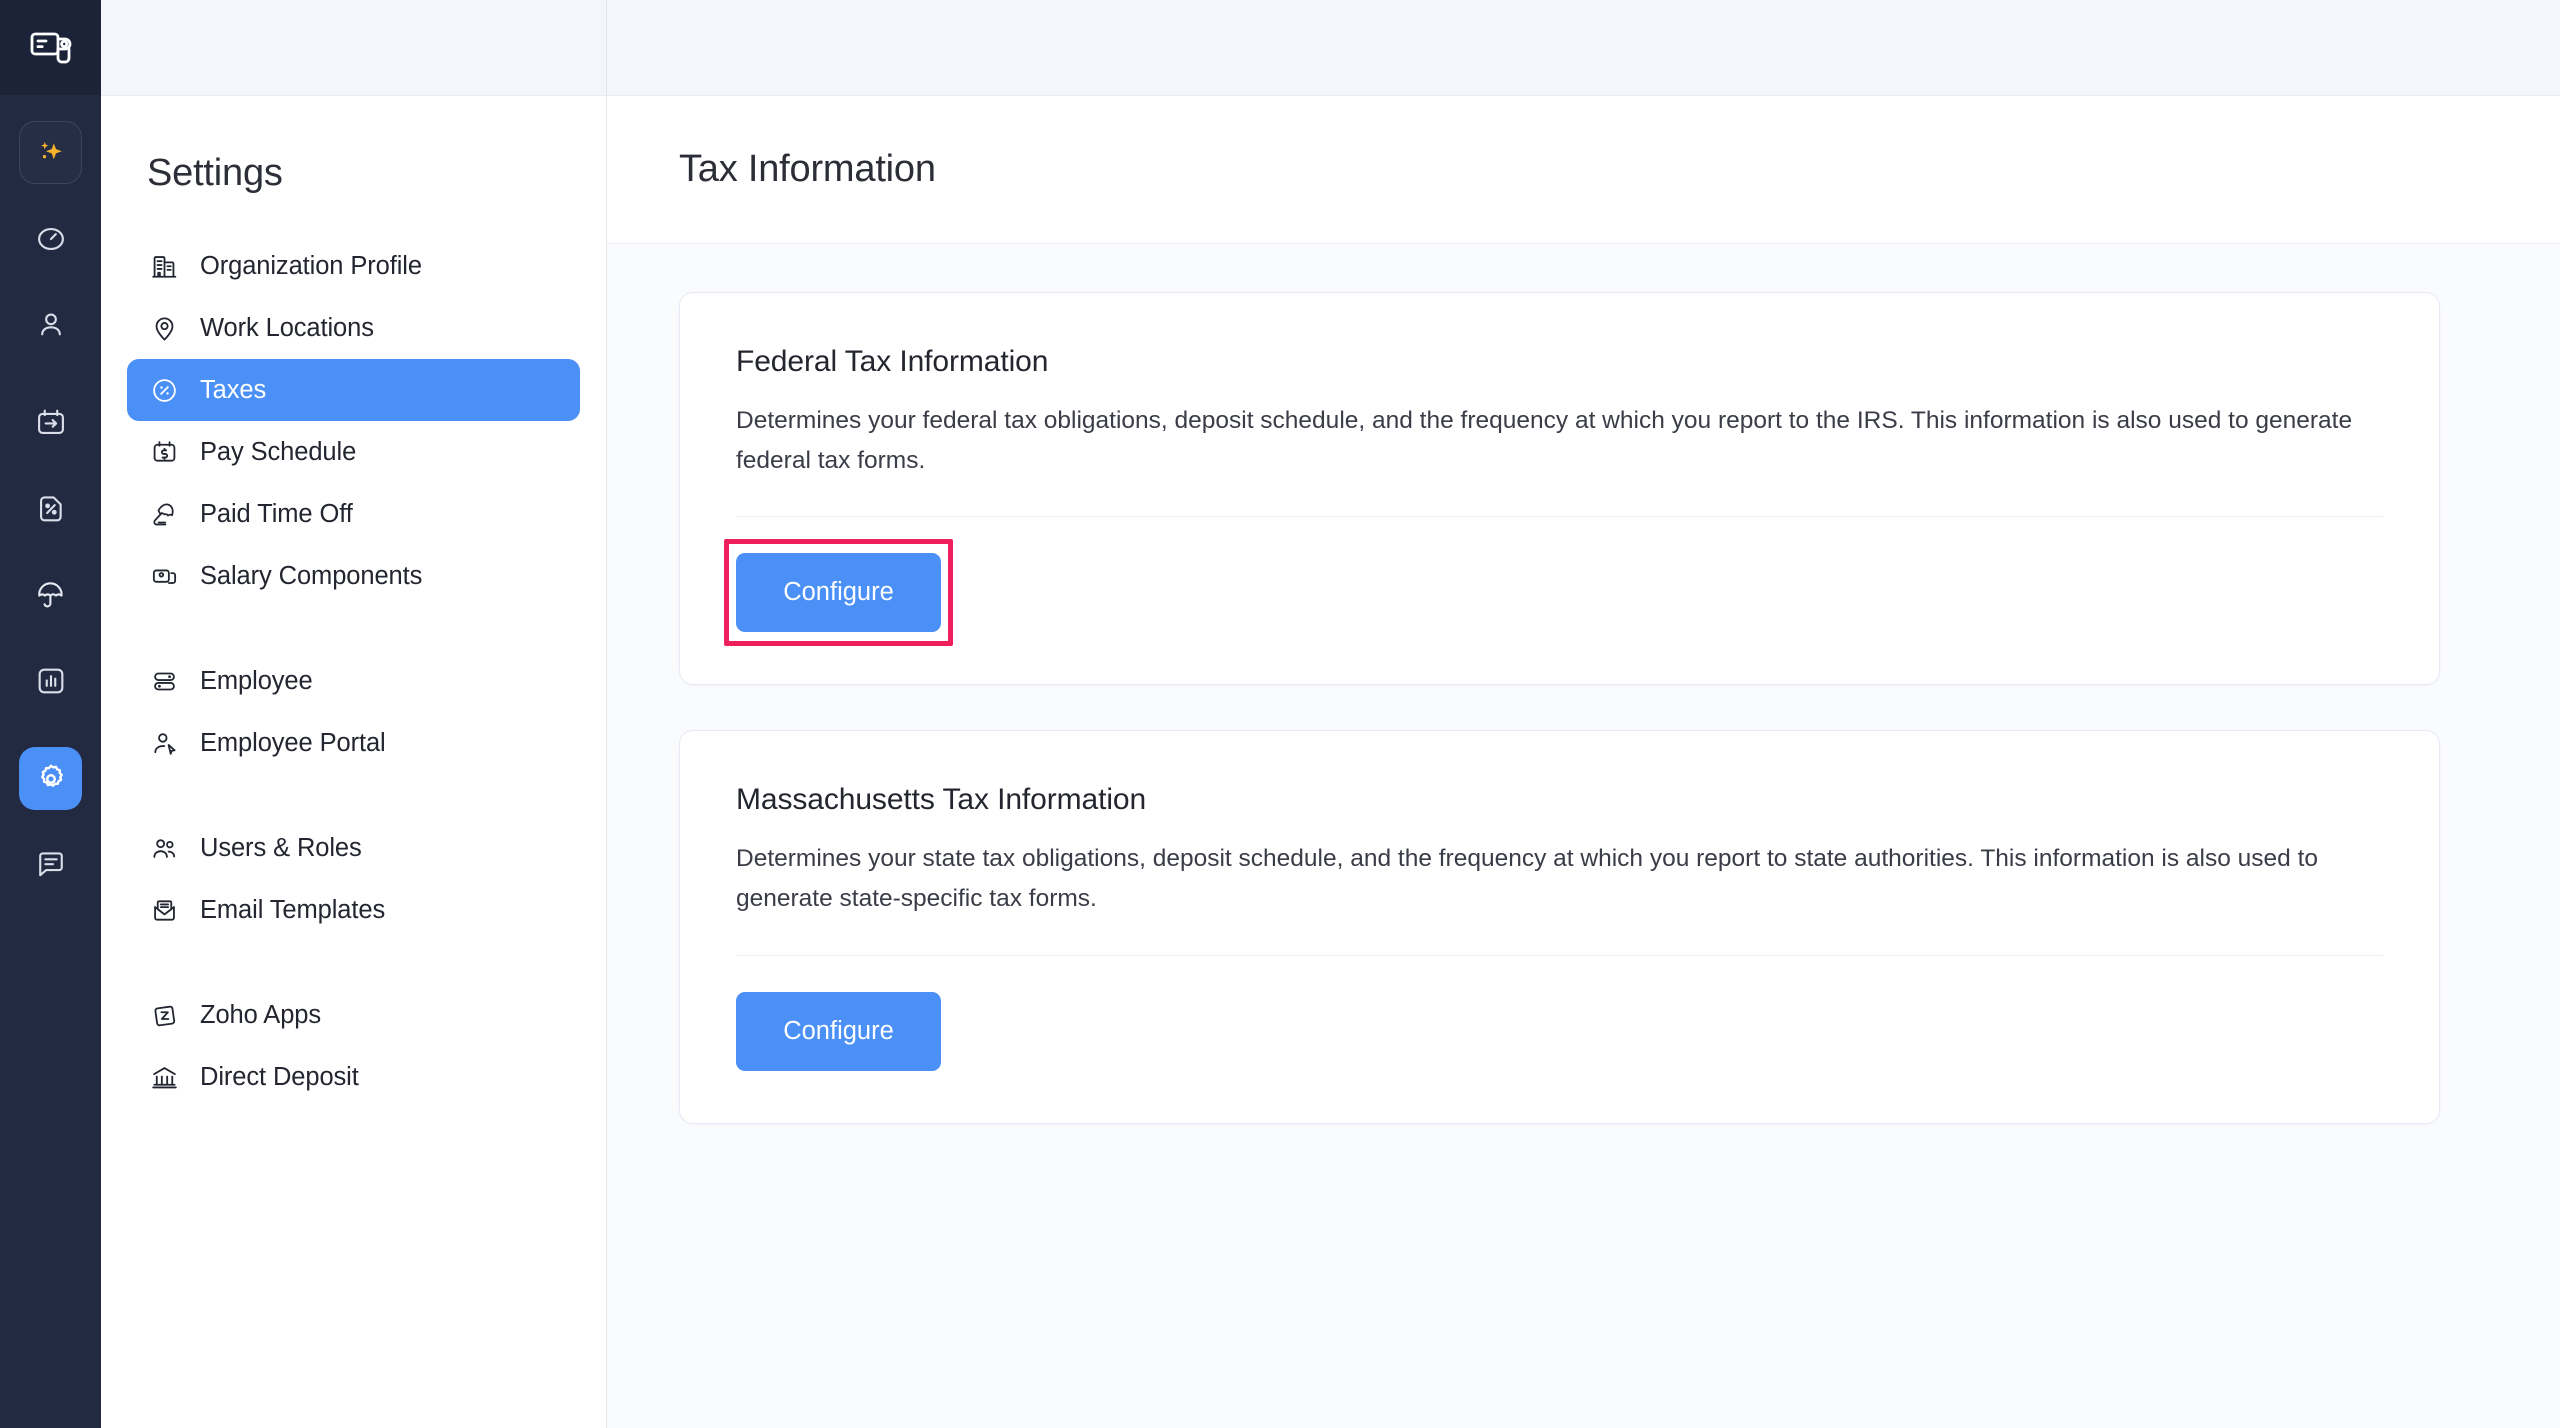 This screenshot has height=1428, width=2560. I want to click on sidebar-item-work-locations: Work Locations, so click(353, 328).